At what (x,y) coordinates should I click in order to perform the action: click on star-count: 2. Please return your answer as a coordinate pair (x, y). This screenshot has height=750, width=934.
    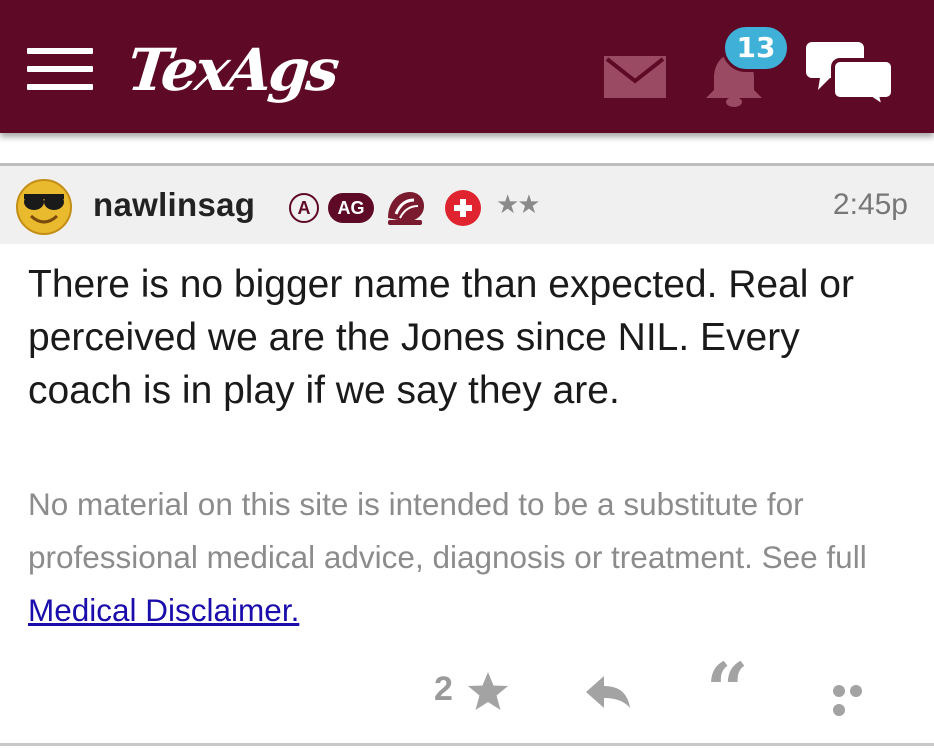
    Looking at the image, I should click on (443, 689).